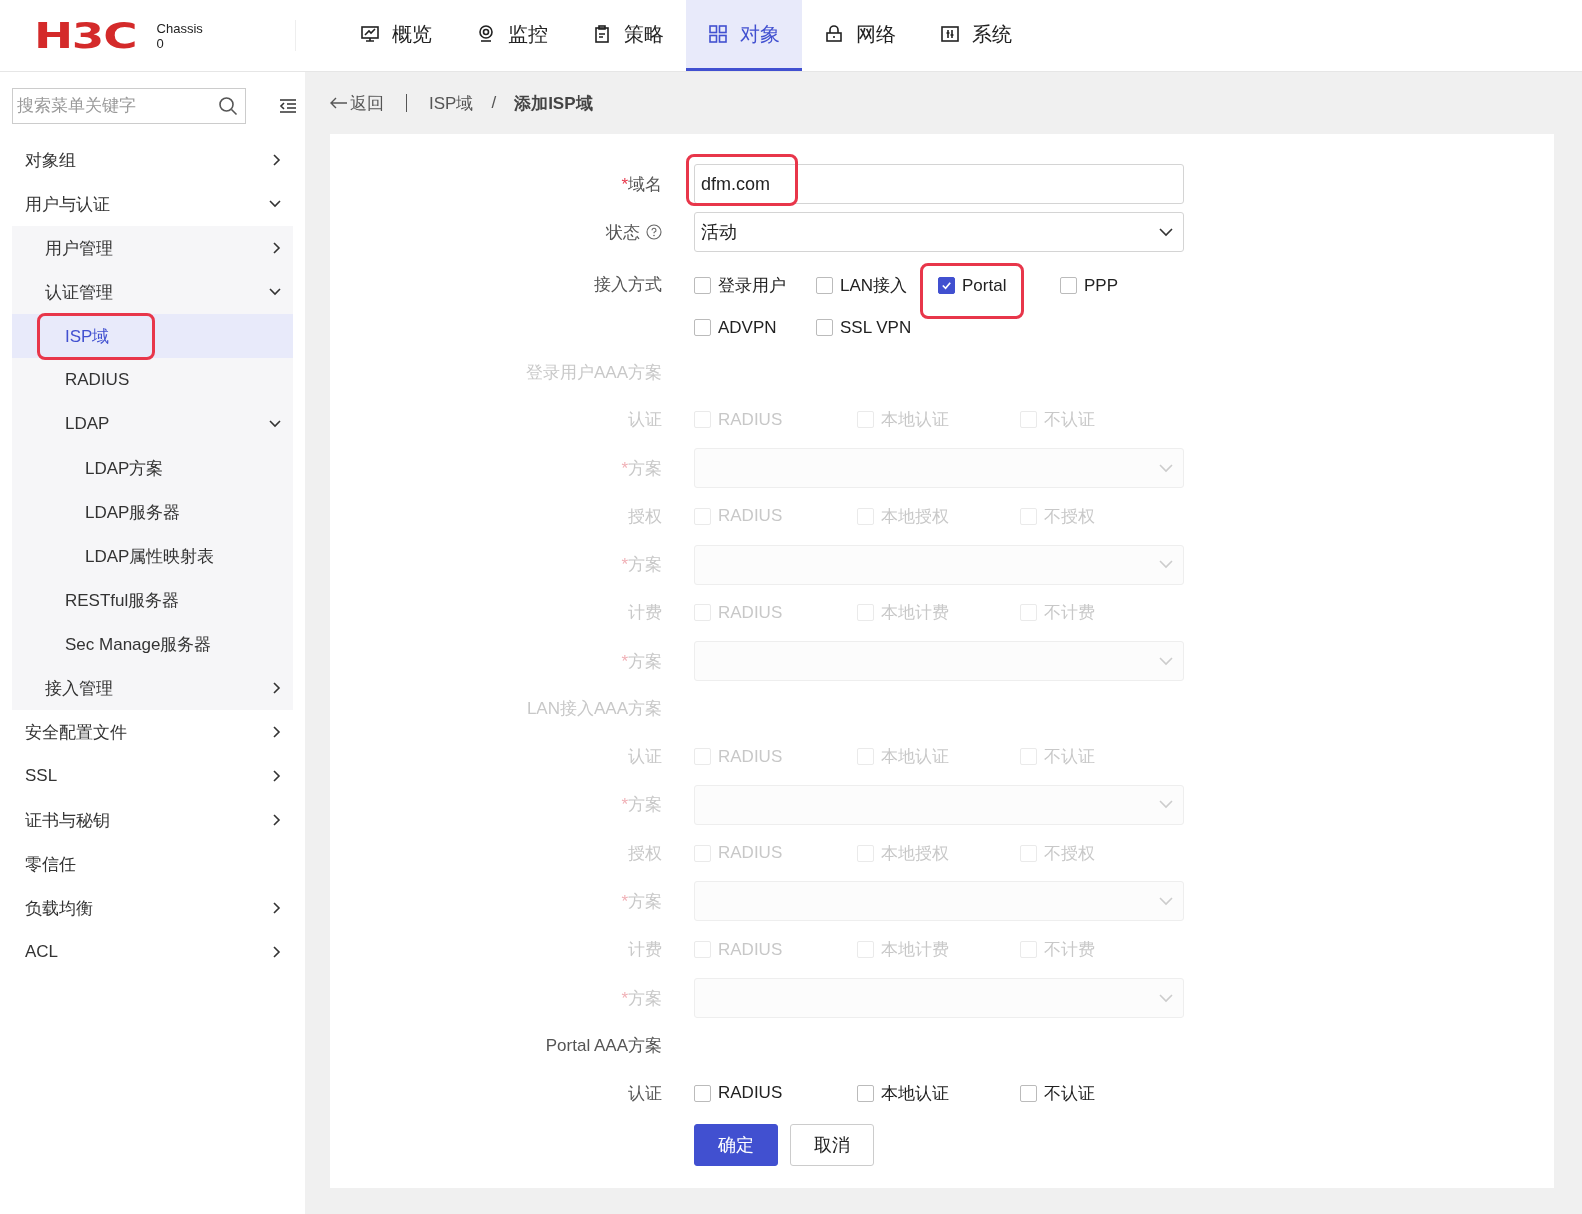  What do you see at coordinates (628, 284) in the screenshot?
I see `field-label: 接入方式` at bounding box center [628, 284].